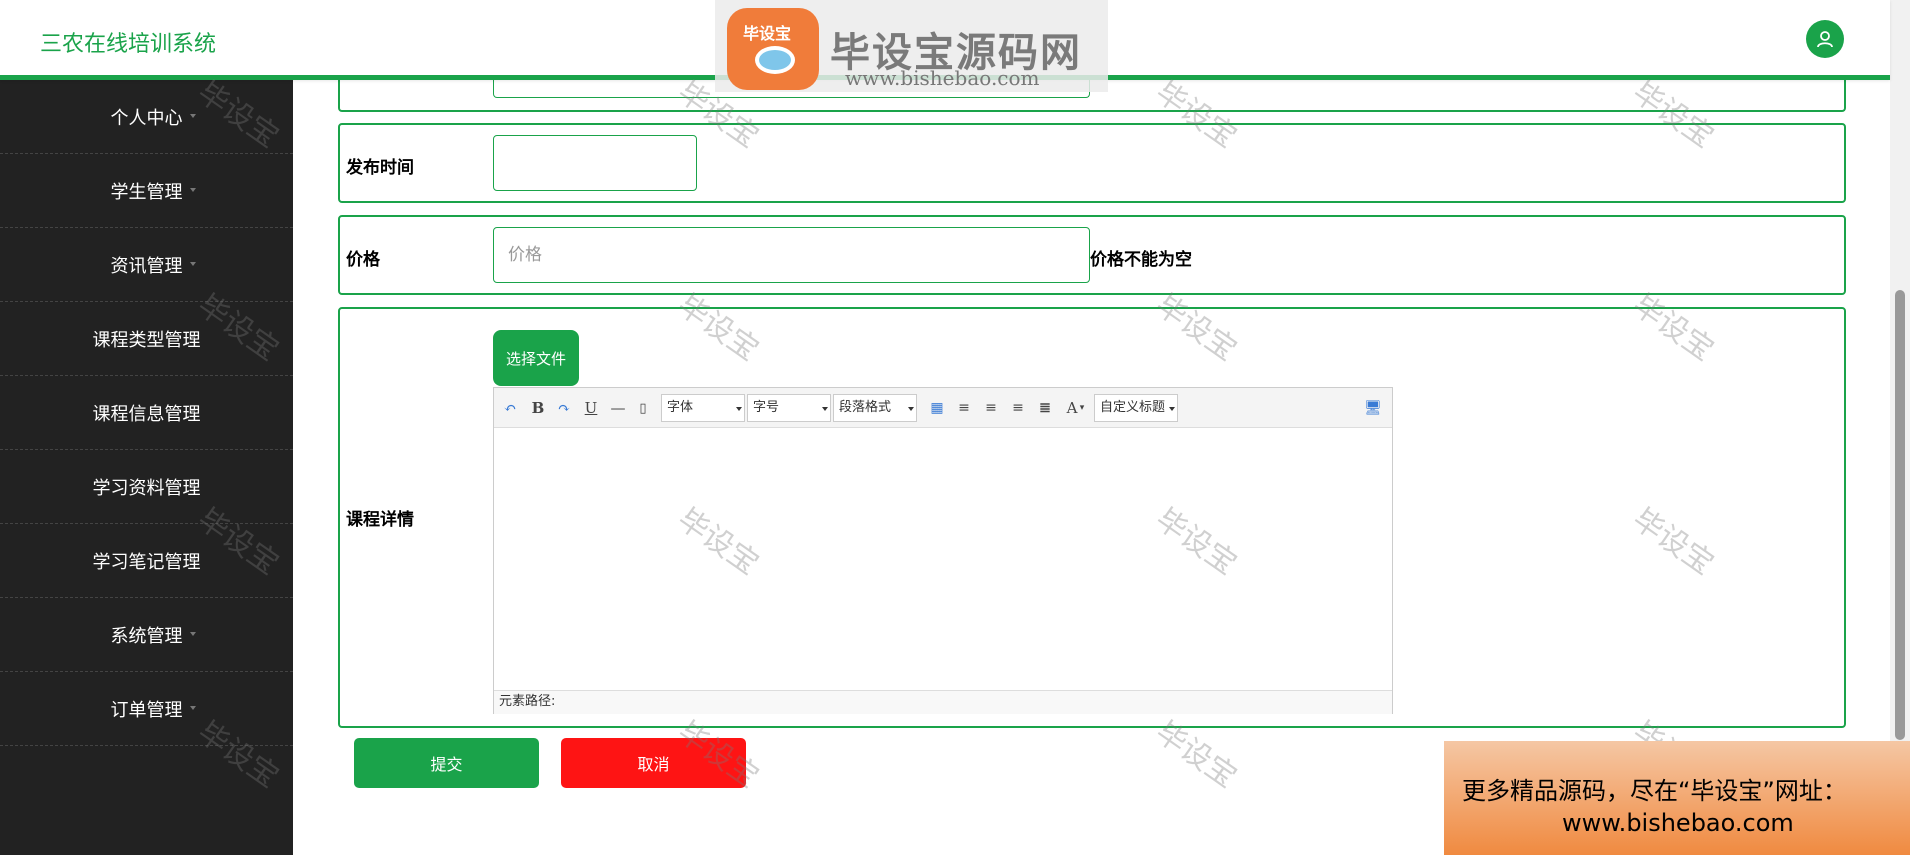  What do you see at coordinates (446, 763) in the screenshot?
I see `submit-button: 提交` at bounding box center [446, 763].